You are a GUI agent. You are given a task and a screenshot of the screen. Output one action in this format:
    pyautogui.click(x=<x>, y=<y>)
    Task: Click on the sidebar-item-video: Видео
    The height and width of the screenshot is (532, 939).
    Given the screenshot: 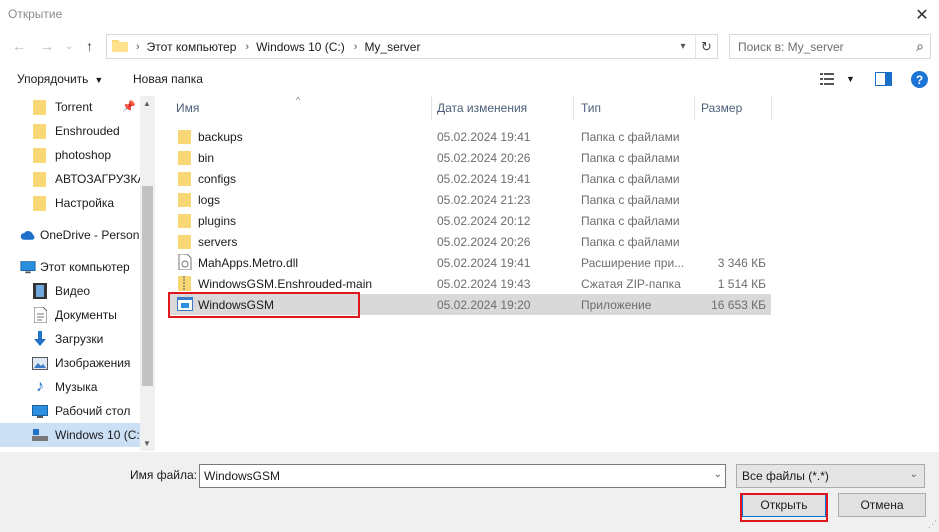 What is the action you would take?
    pyautogui.click(x=70, y=291)
    